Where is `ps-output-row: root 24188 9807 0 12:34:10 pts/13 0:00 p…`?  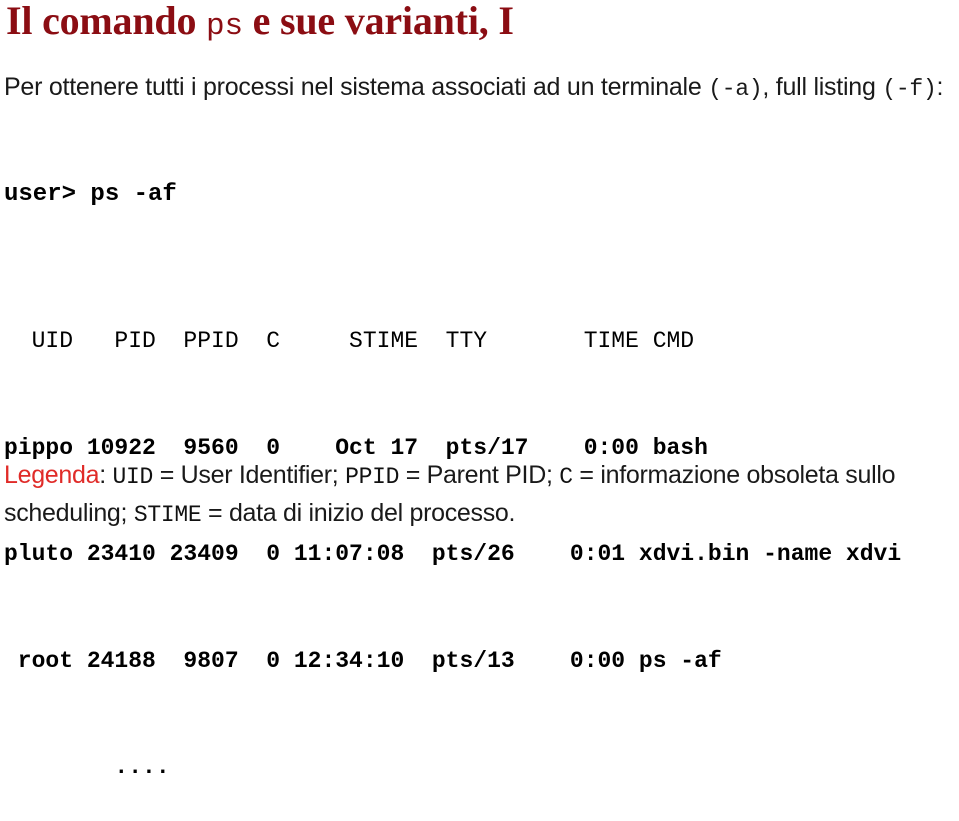
ps-output-row: root 24188 9807 0 12:34:10 pts/13 0:00 p… is located at coordinates (363, 660).